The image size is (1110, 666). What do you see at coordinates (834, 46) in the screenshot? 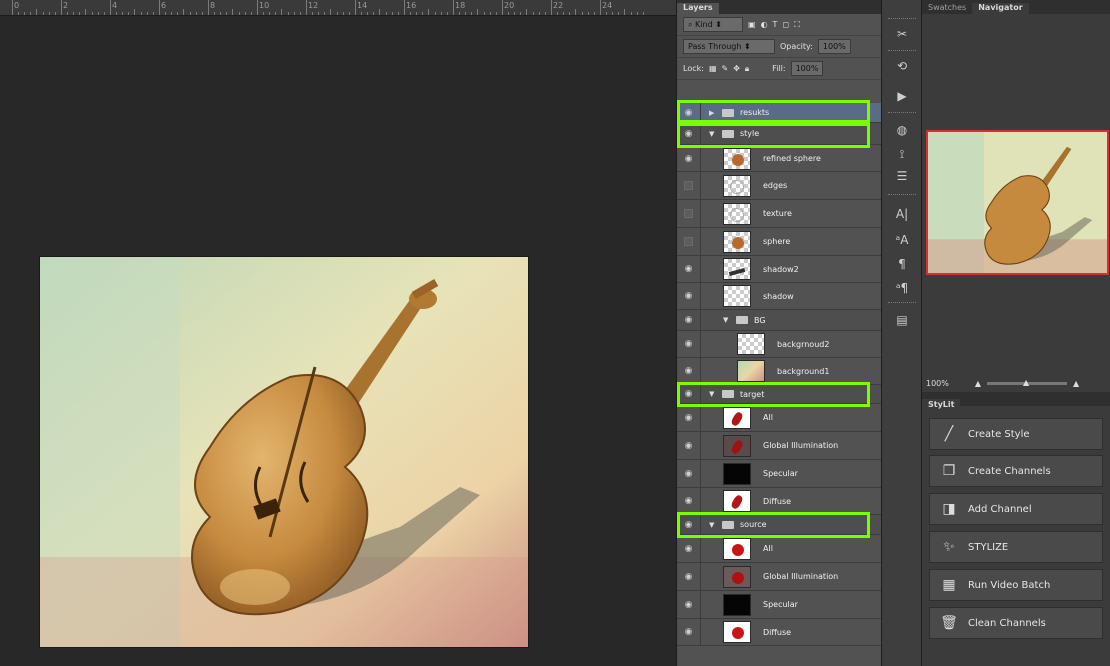
I see `opacity-input: 100%` at bounding box center [834, 46].